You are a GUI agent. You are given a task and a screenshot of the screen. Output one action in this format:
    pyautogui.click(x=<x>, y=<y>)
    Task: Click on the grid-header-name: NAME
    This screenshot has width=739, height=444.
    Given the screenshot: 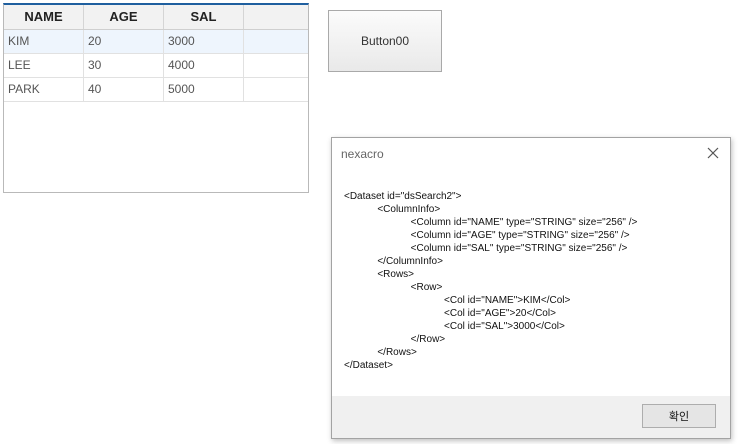 What is the action you would take?
    pyautogui.click(x=44, y=17)
    